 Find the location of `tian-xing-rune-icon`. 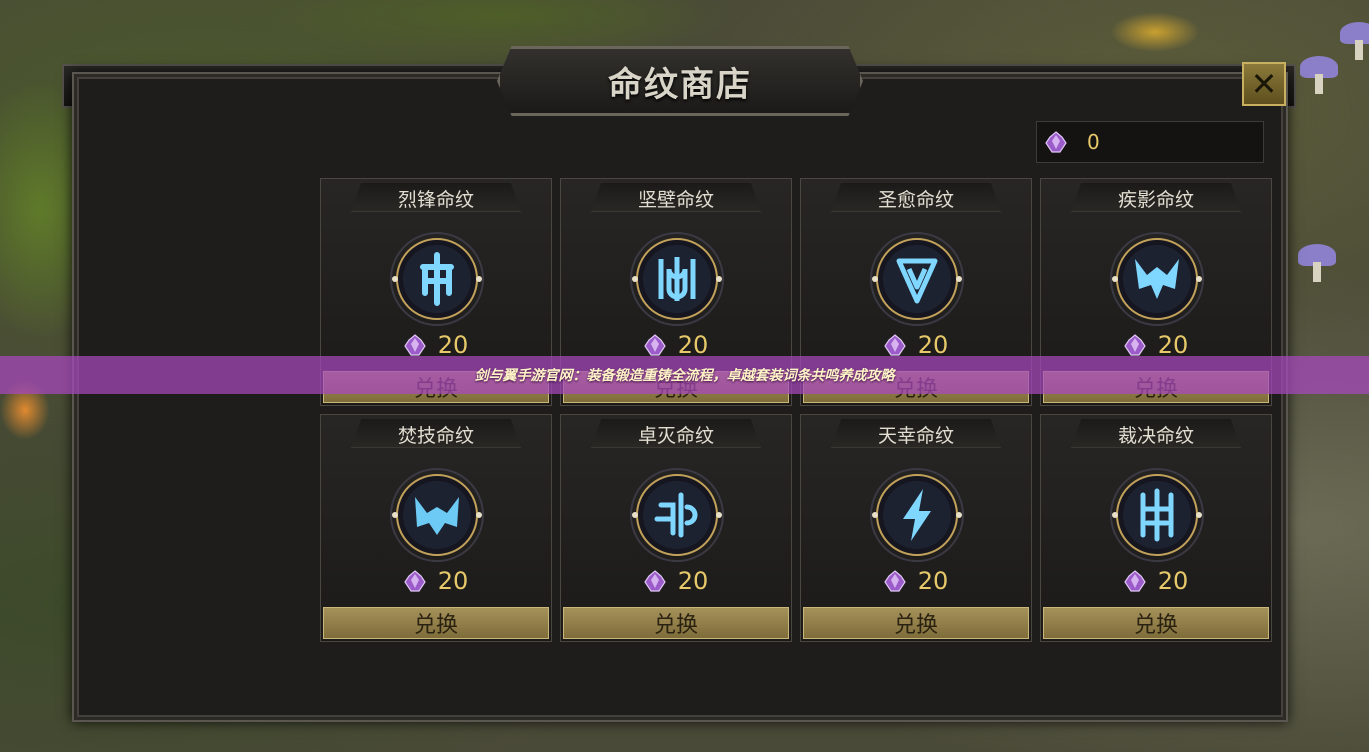

tian-xing-rune-icon is located at coordinates (917, 515).